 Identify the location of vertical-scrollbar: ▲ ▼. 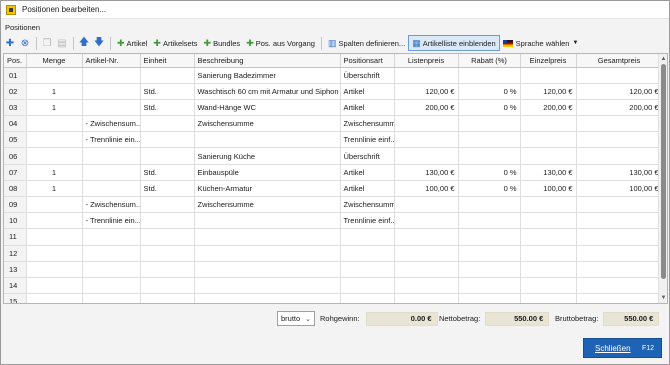
(662, 178).